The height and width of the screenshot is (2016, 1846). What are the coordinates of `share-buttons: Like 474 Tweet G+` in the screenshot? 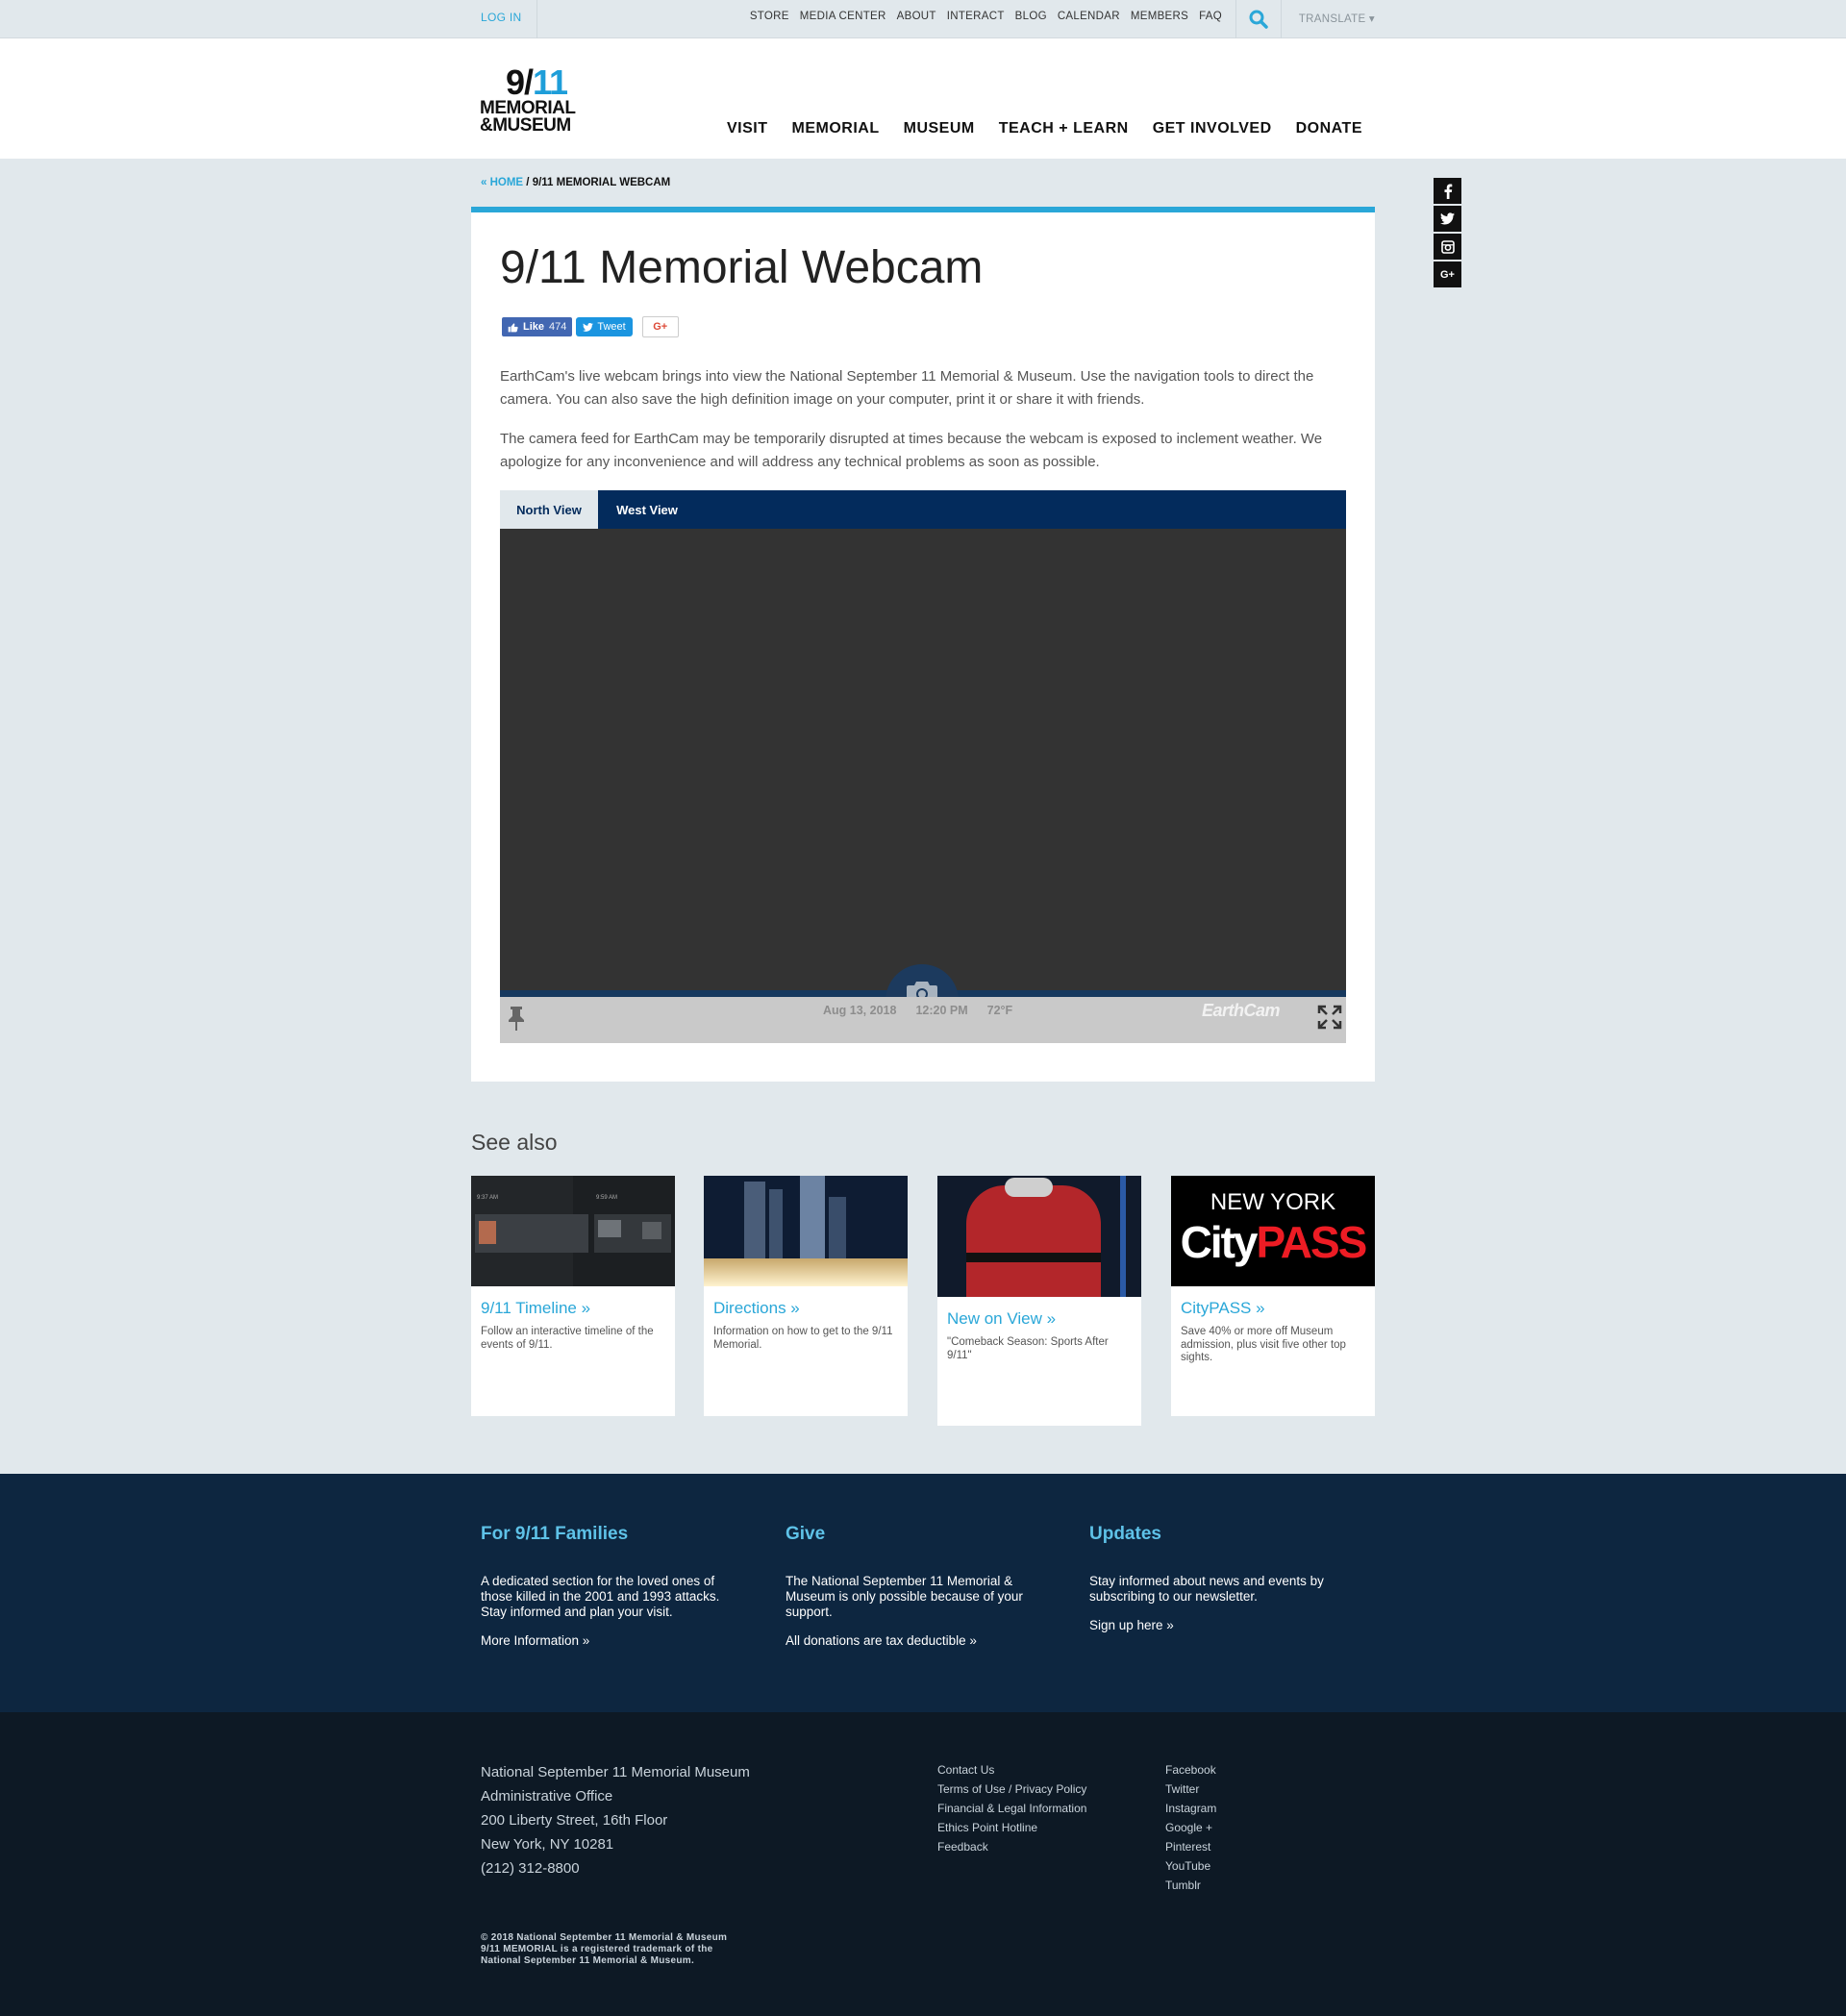 It's located at (590, 326).